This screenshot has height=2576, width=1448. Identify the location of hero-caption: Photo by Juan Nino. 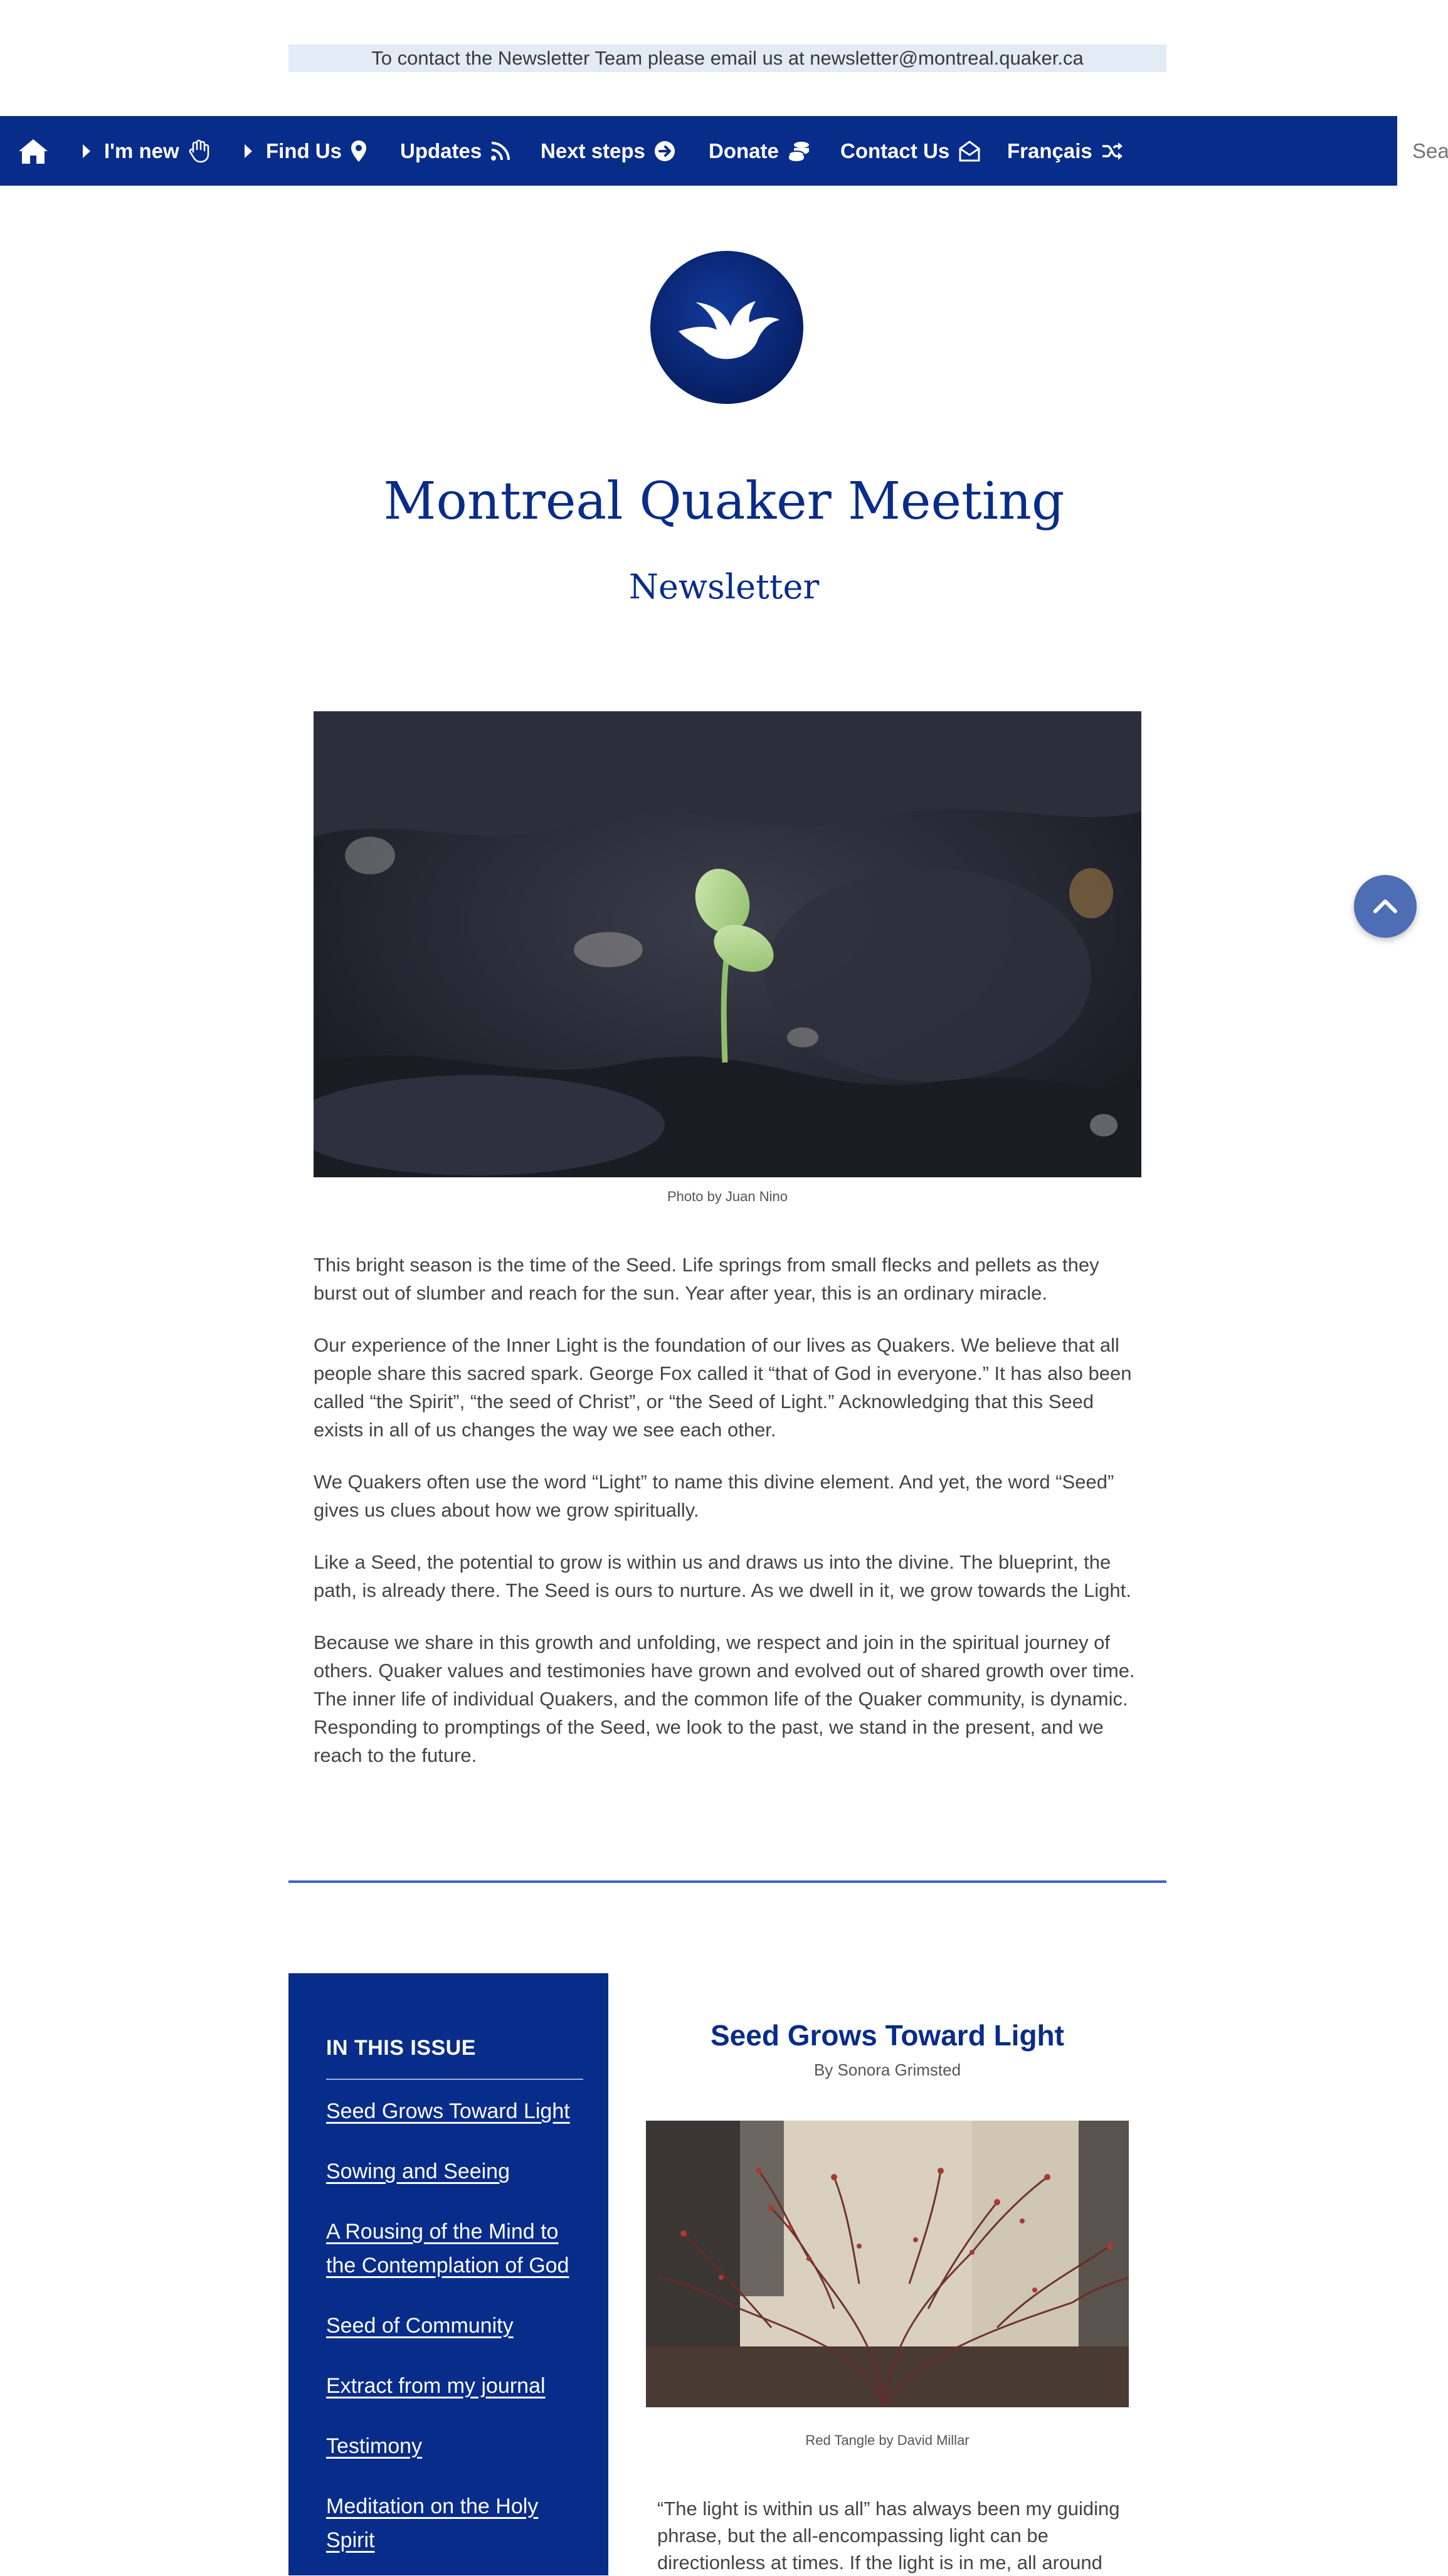
(727, 1196).